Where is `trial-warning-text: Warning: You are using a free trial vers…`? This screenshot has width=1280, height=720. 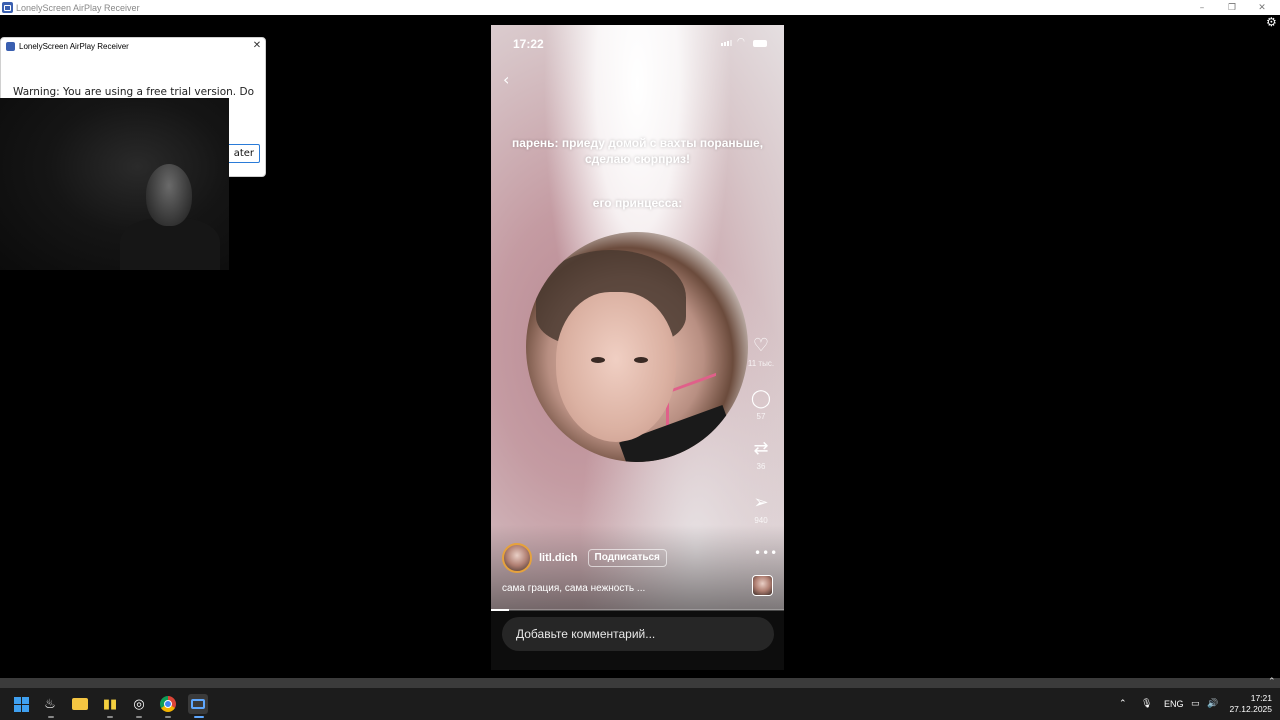 trial-warning-text: Warning: You are using a free trial vers… is located at coordinates (133, 92).